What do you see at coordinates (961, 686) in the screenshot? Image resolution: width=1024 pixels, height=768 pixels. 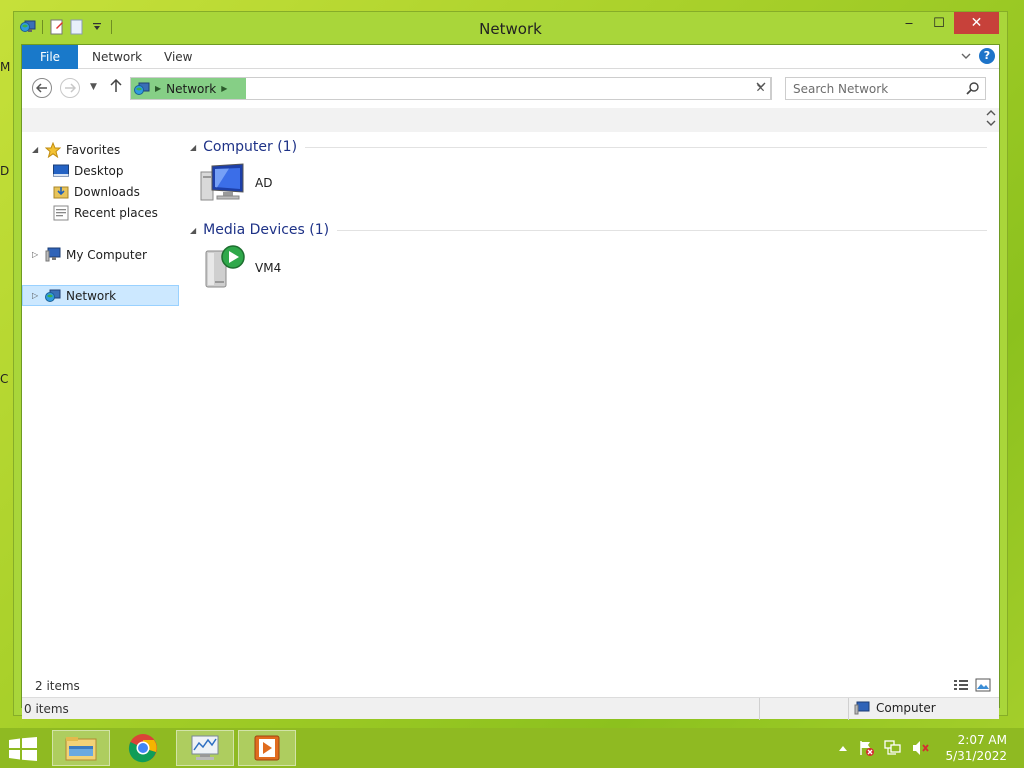 I see `details-view-icon` at bounding box center [961, 686].